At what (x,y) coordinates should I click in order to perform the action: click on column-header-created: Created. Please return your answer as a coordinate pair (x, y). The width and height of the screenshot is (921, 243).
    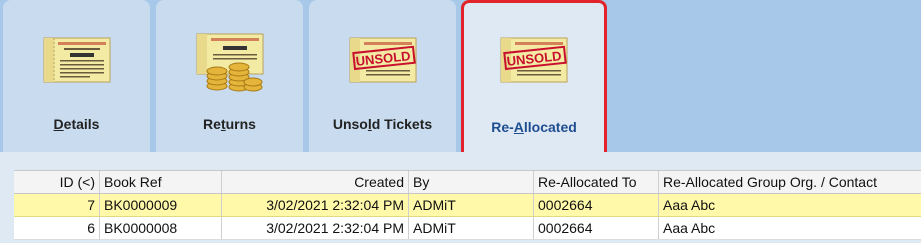
    Looking at the image, I should click on (315, 182).